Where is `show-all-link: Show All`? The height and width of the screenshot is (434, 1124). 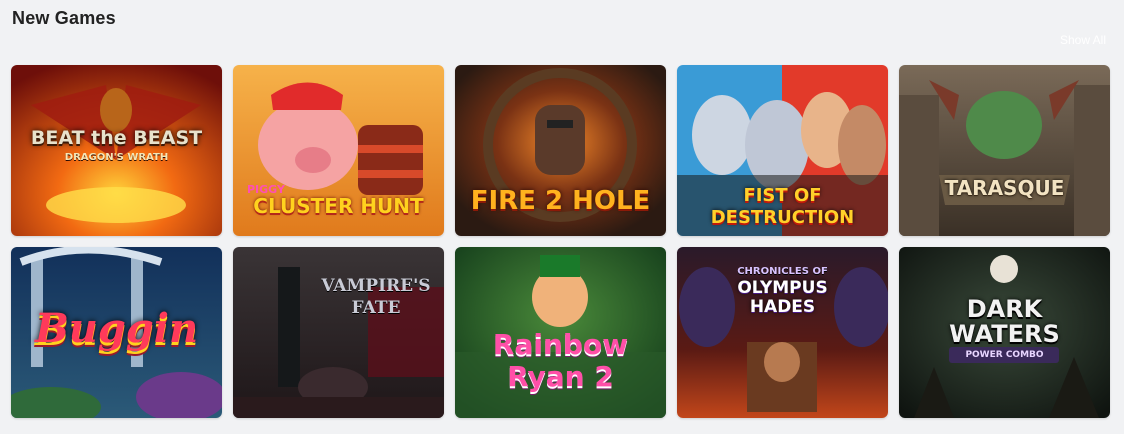 show-all-link: Show All is located at coordinates (1083, 40).